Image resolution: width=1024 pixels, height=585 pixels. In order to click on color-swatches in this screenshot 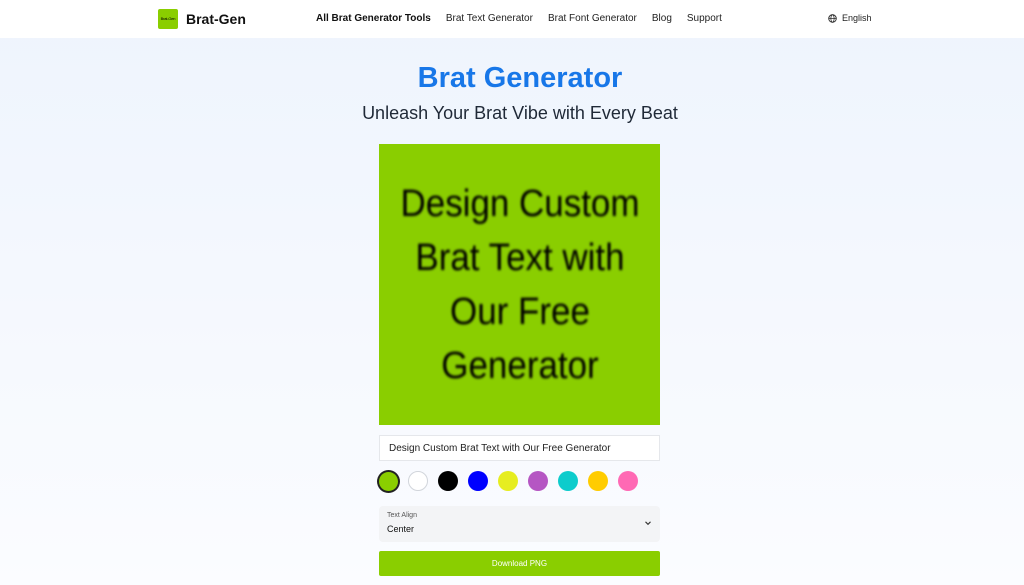, I will do `click(513, 481)`.